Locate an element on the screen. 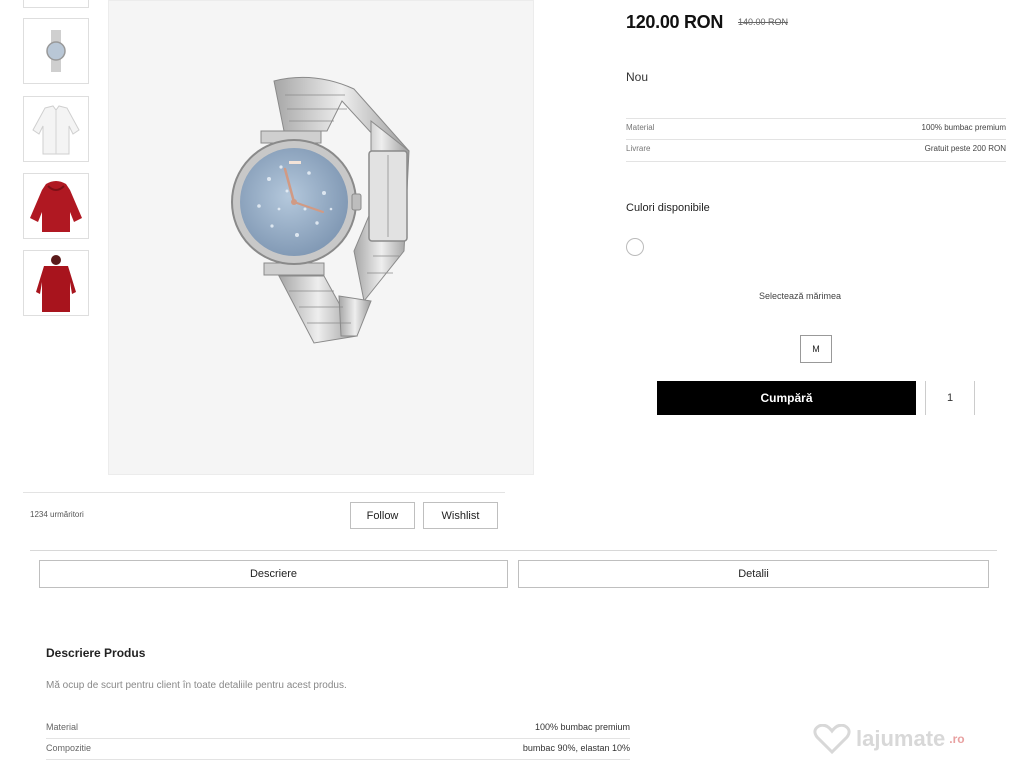  product-condition: Nou is located at coordinates (637, 77).